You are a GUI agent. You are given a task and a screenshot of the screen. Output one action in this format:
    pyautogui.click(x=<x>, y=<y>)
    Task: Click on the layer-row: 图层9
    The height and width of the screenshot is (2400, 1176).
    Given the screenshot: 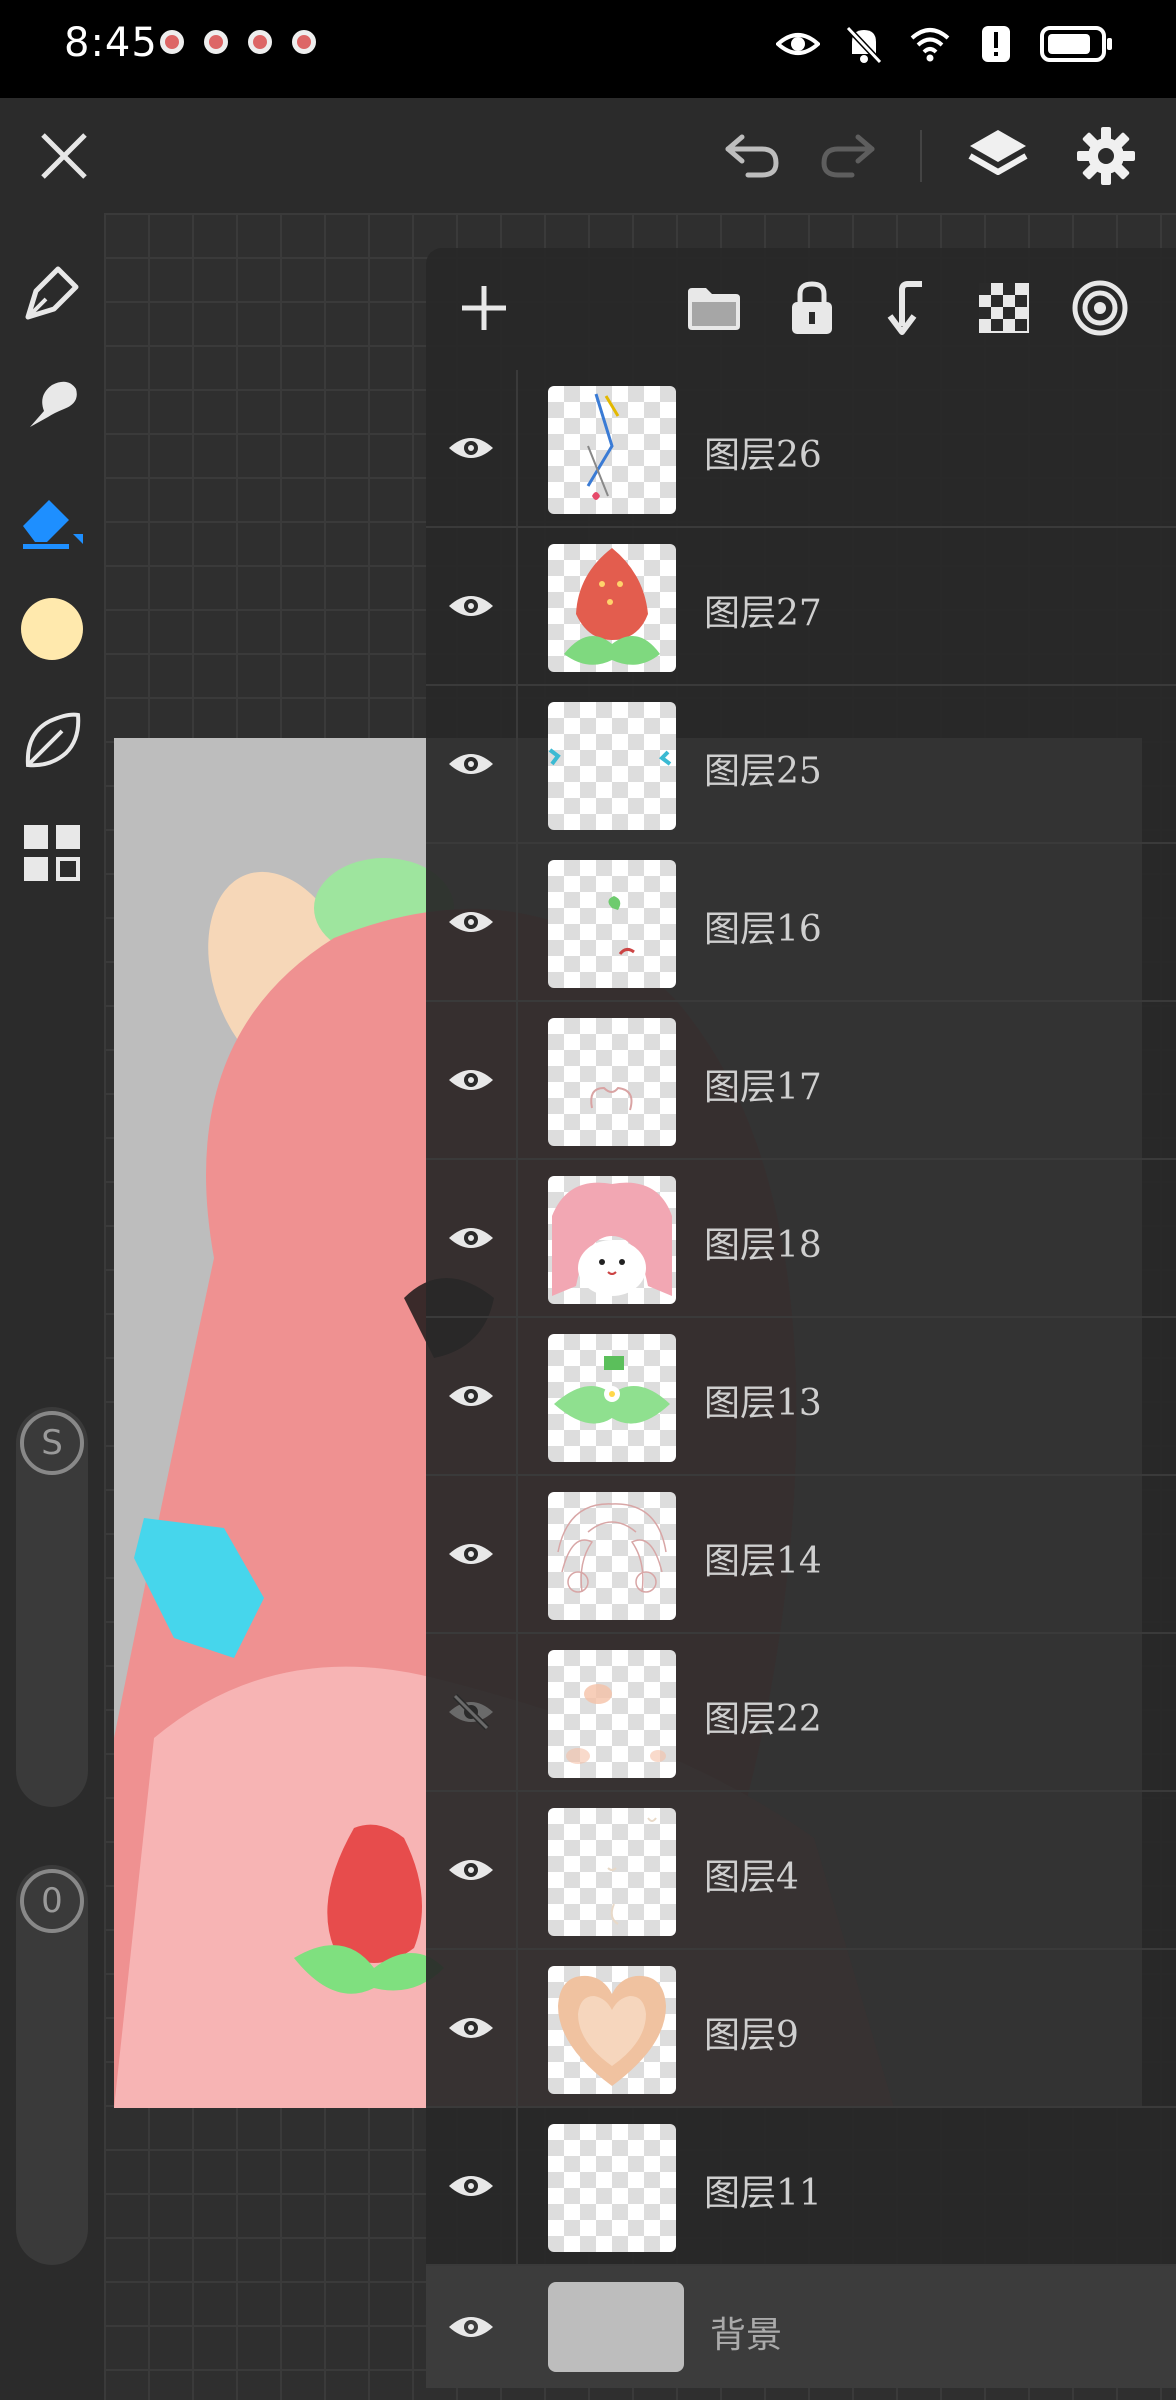 What is the action you would take?
    pyautogui.click(x=801, y=2029)
    